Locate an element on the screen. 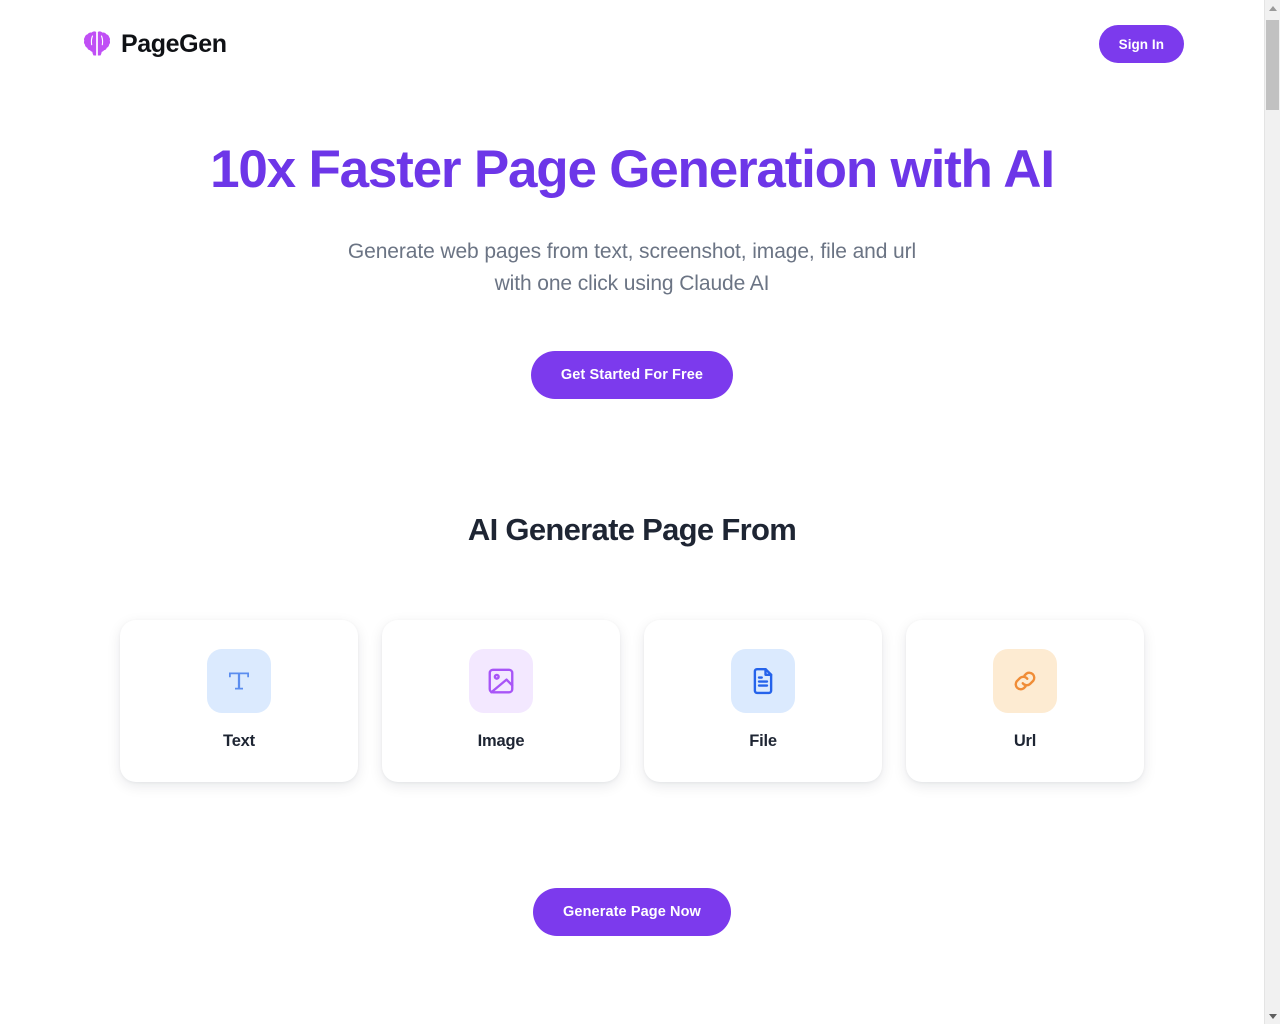  source-card-label: File is located at coordinates (763, 741).